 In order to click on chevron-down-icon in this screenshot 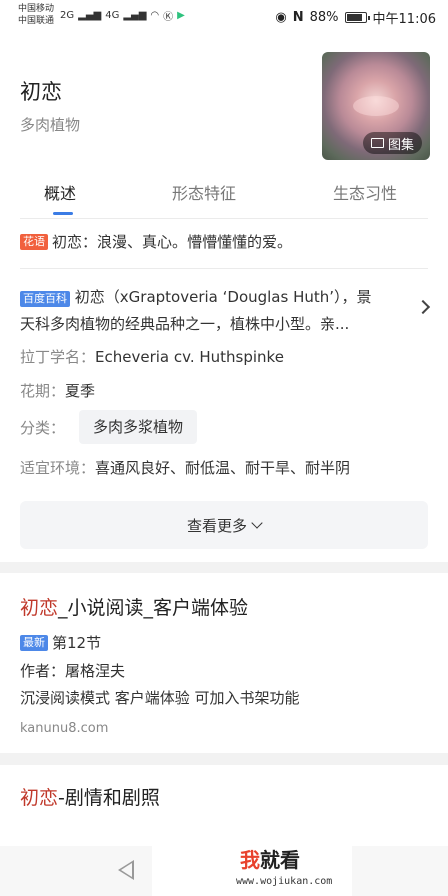, I will do `click(257, 523)`.